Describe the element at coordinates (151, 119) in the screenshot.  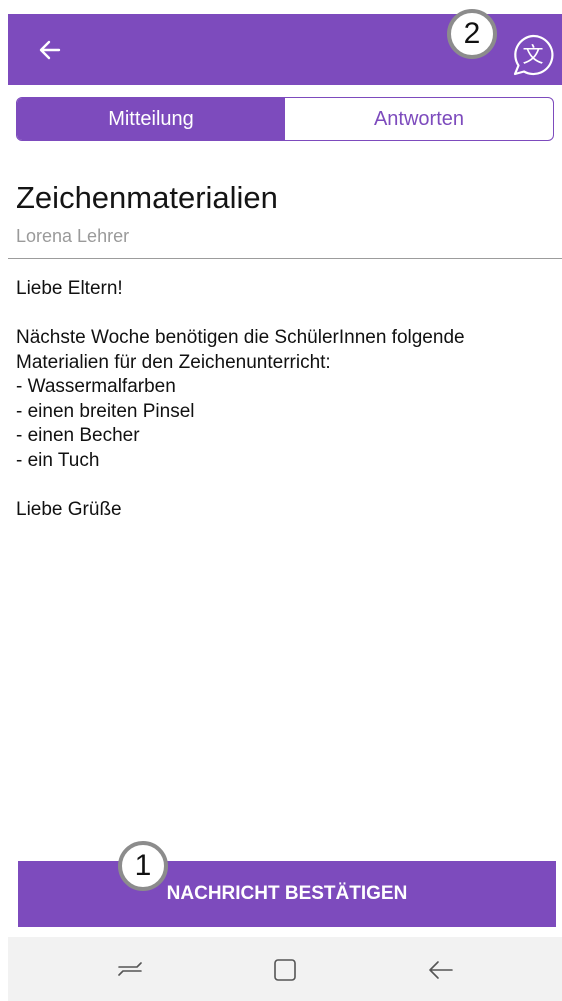
I see `tab-mitteilung: Mitteilung` at that location.